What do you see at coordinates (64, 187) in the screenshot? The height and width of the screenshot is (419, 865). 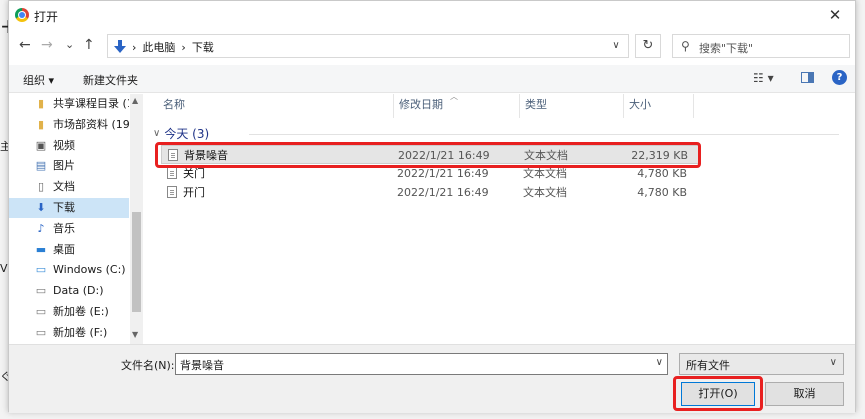 I see `sidebar-item-label: 文档` at bounding box center [64, 187].